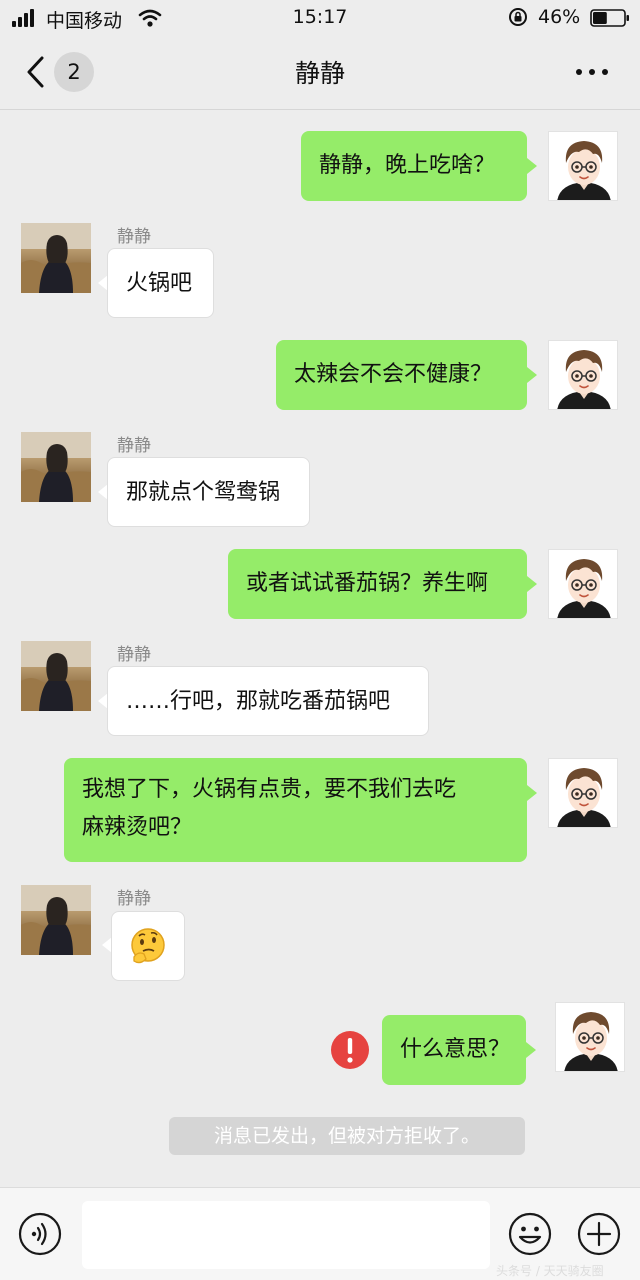  Describe the element at coordinates (530, 1234) in the screenshot. I see `emoji-icon` at that location.